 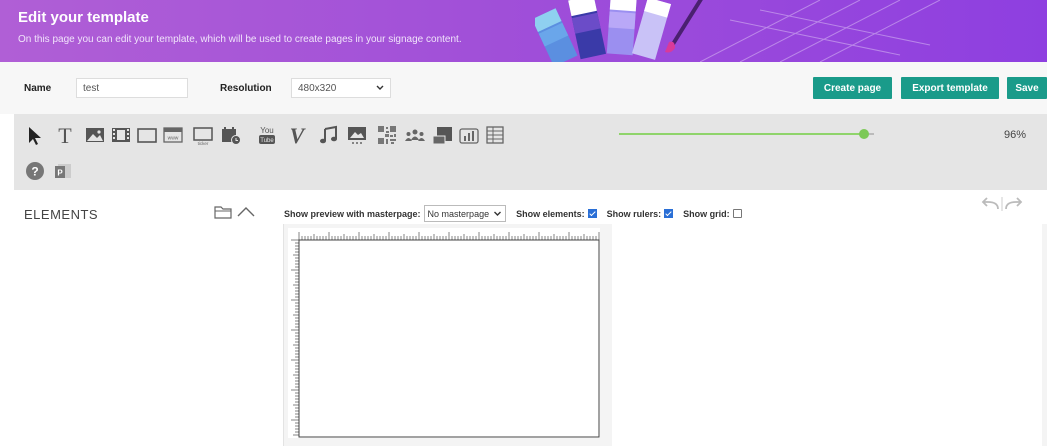 I want to click on masterpage-select-value: No masterpage, so click(x=458, y=213).